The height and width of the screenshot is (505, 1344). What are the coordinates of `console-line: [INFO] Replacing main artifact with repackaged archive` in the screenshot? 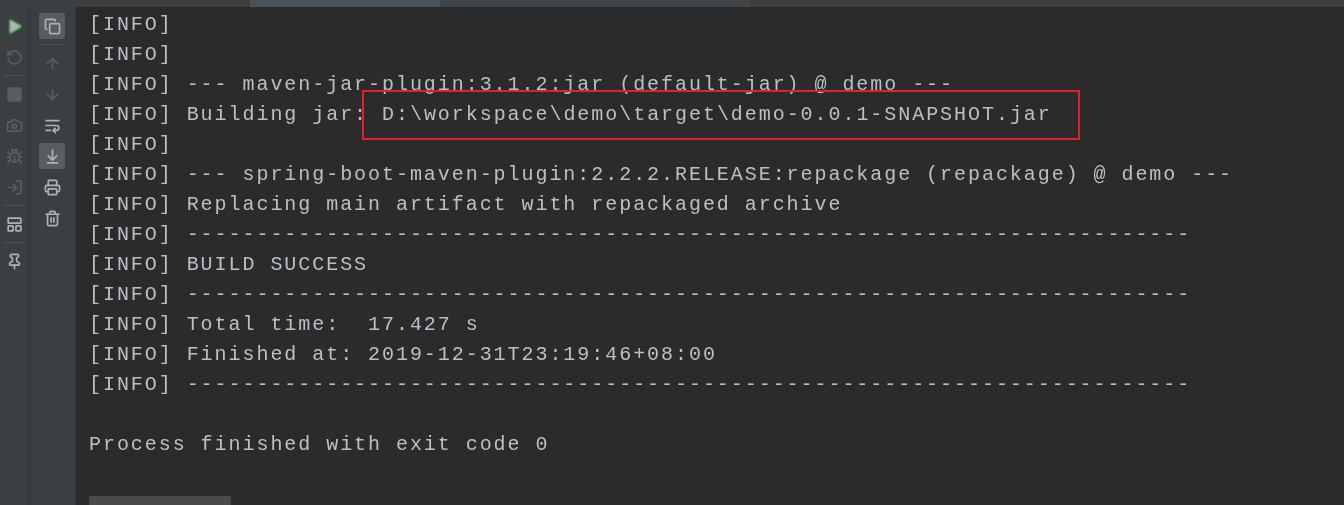 It's located at (466, 204).